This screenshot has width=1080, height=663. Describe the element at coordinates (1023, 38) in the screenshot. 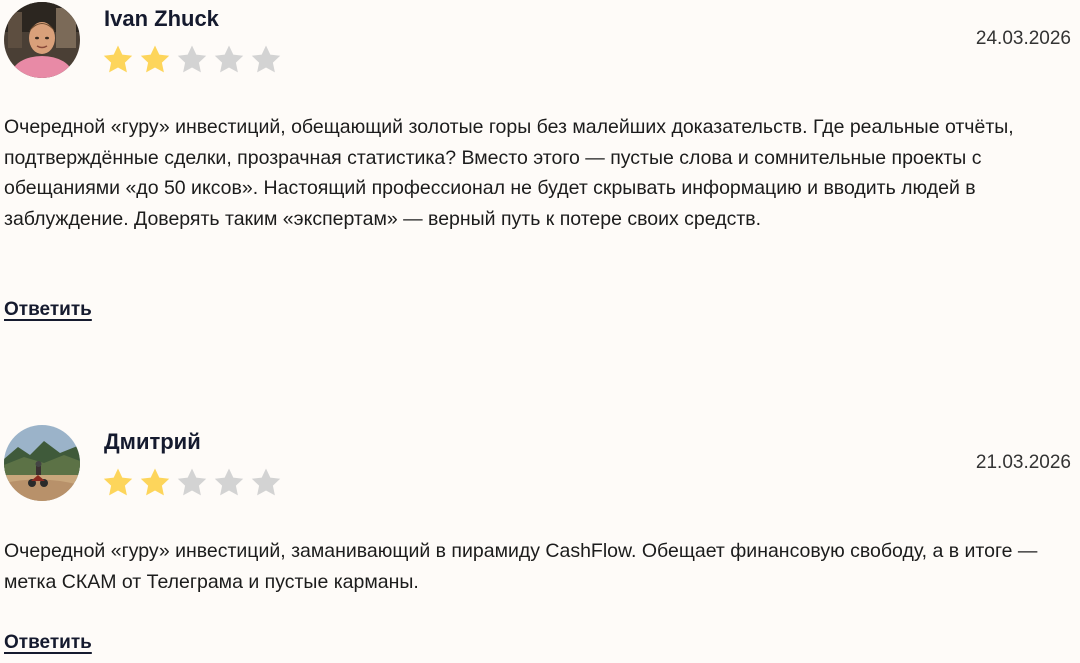

I see `review-date: 24.03.2026` at that location.